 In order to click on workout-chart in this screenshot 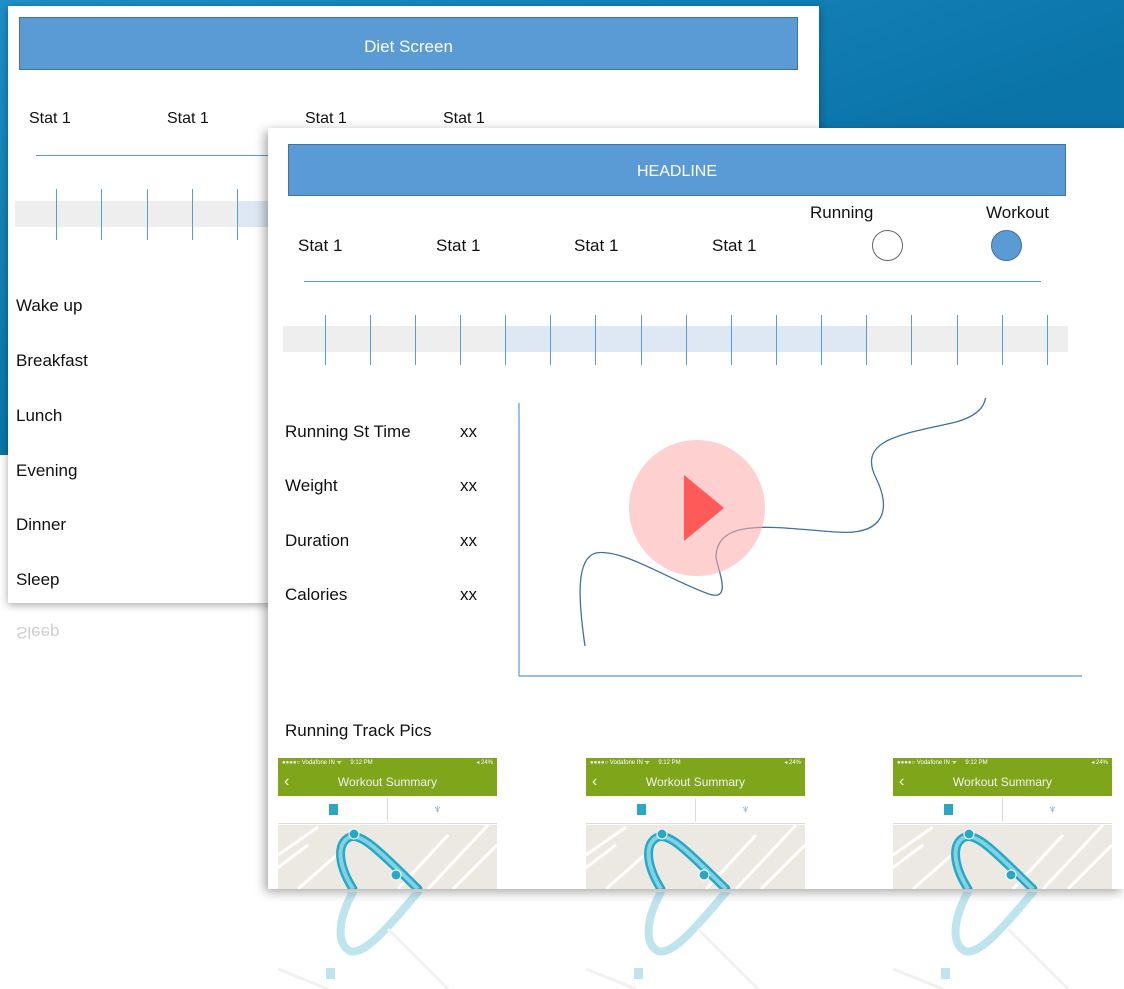, I will do `click(800, 537)`.